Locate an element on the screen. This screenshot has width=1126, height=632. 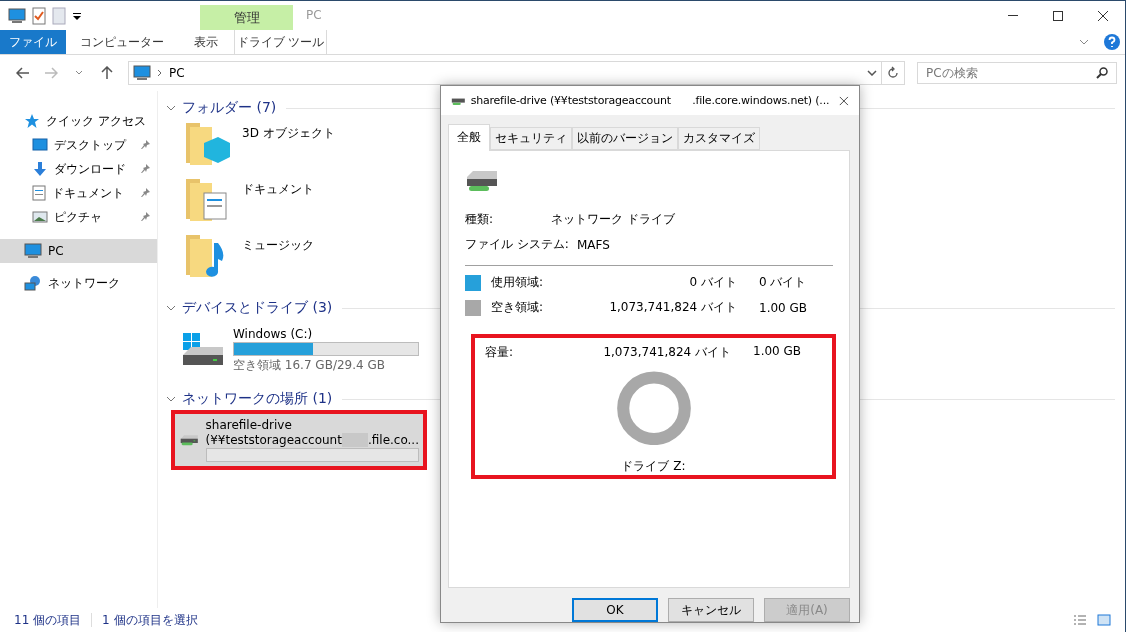
address-bar: PC is located at coordinates (505, 73).